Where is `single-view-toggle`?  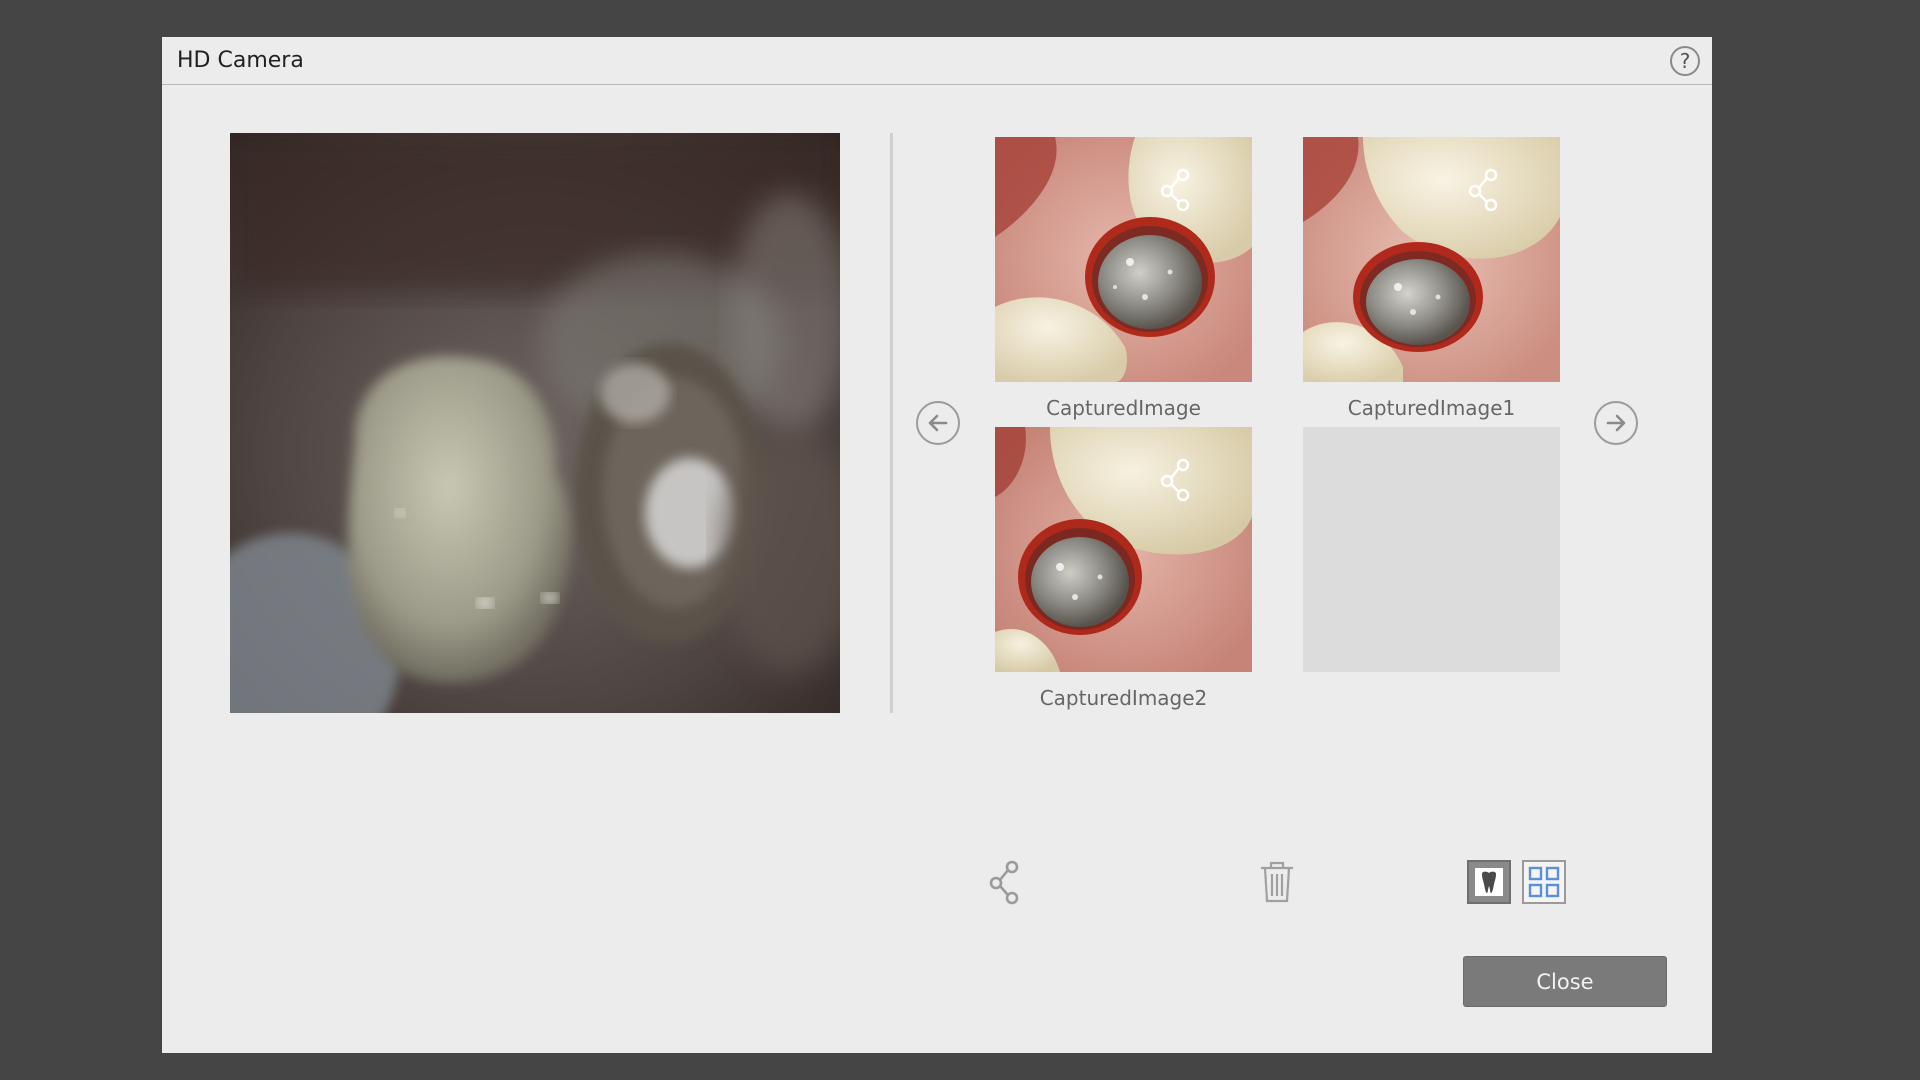
single-view-toggle is located at coordinates (1489, 882).